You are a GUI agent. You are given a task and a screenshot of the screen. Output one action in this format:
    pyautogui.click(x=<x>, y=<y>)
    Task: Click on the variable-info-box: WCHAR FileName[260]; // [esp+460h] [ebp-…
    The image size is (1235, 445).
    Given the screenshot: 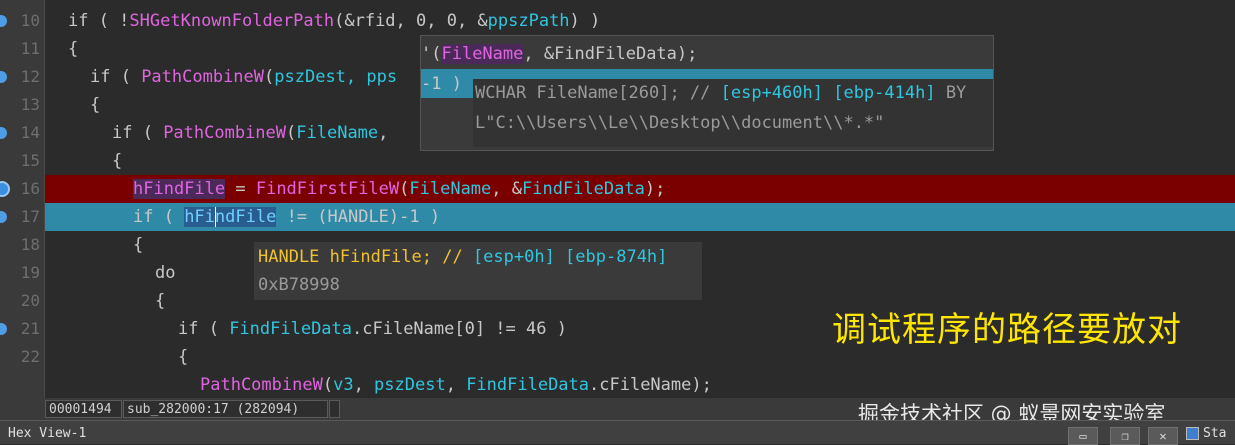 What is the action you would take?
    pyautogui.click(x=733, y=113)
    